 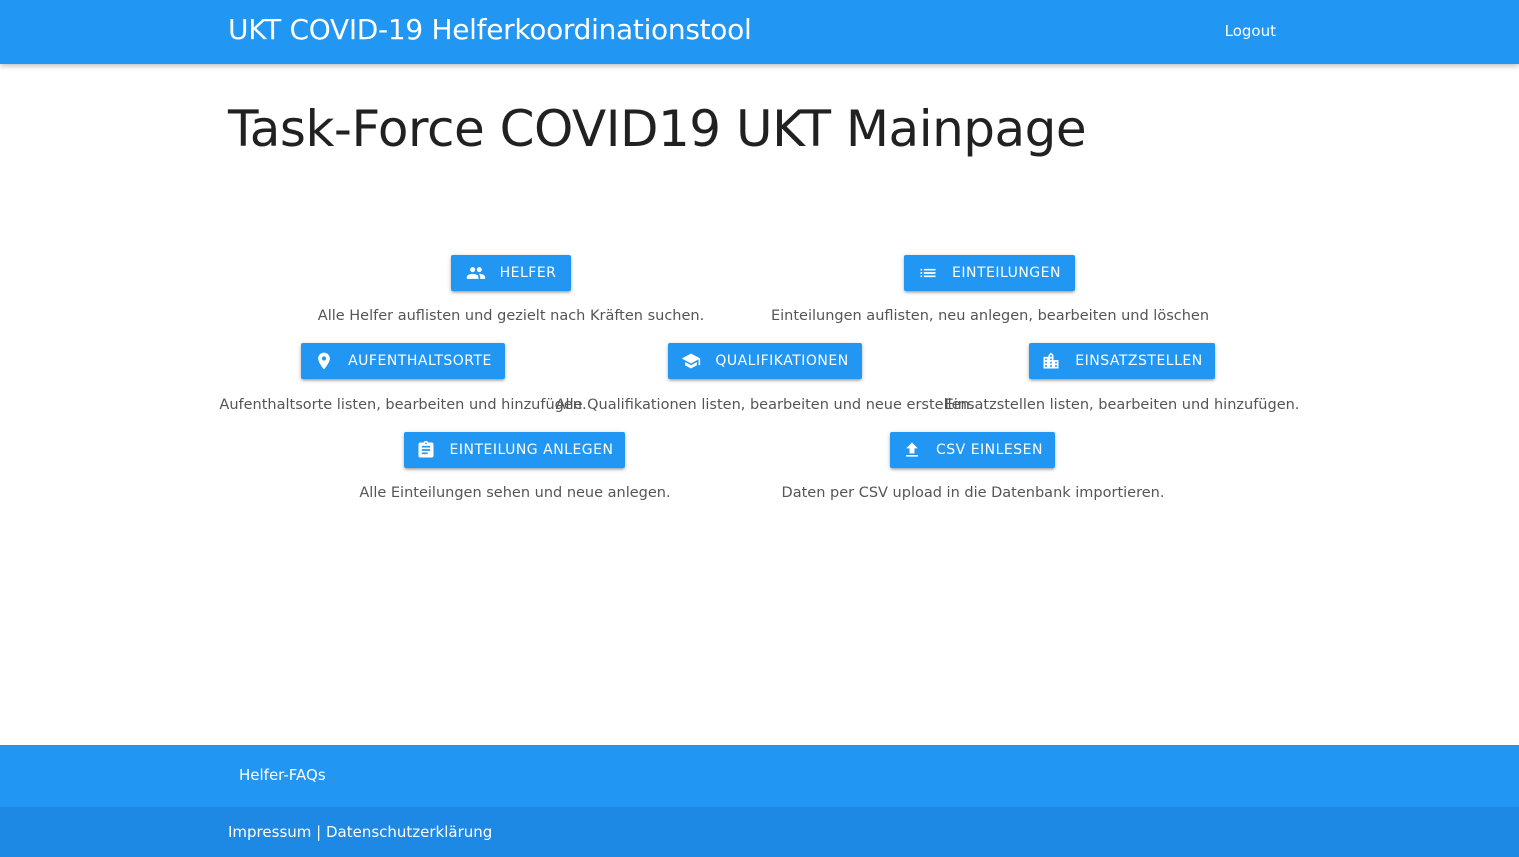 I want to click on aufenthaltsorte-button: Aufenthaltsorte, so click(x=403, y=361).